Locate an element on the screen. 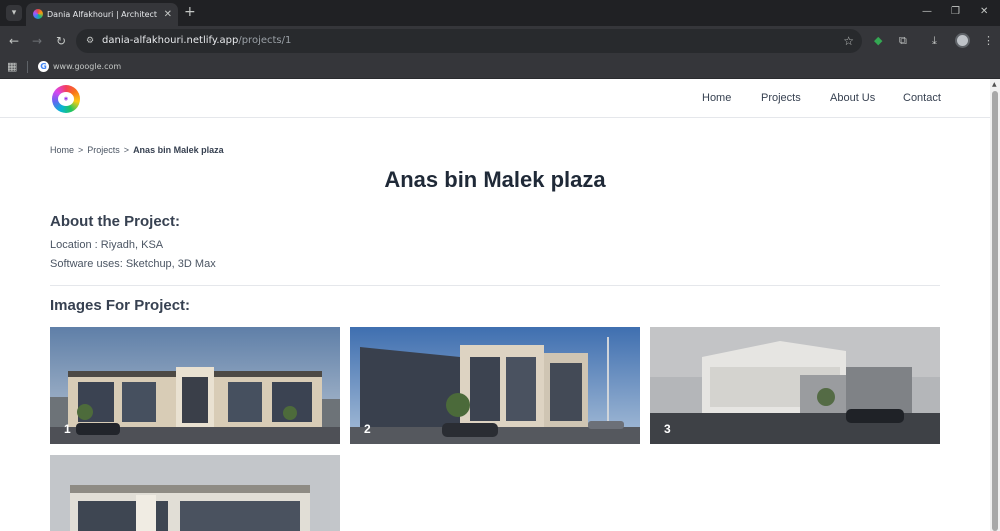  gallery-image-number: 3 is located at coordinates (667, 429).